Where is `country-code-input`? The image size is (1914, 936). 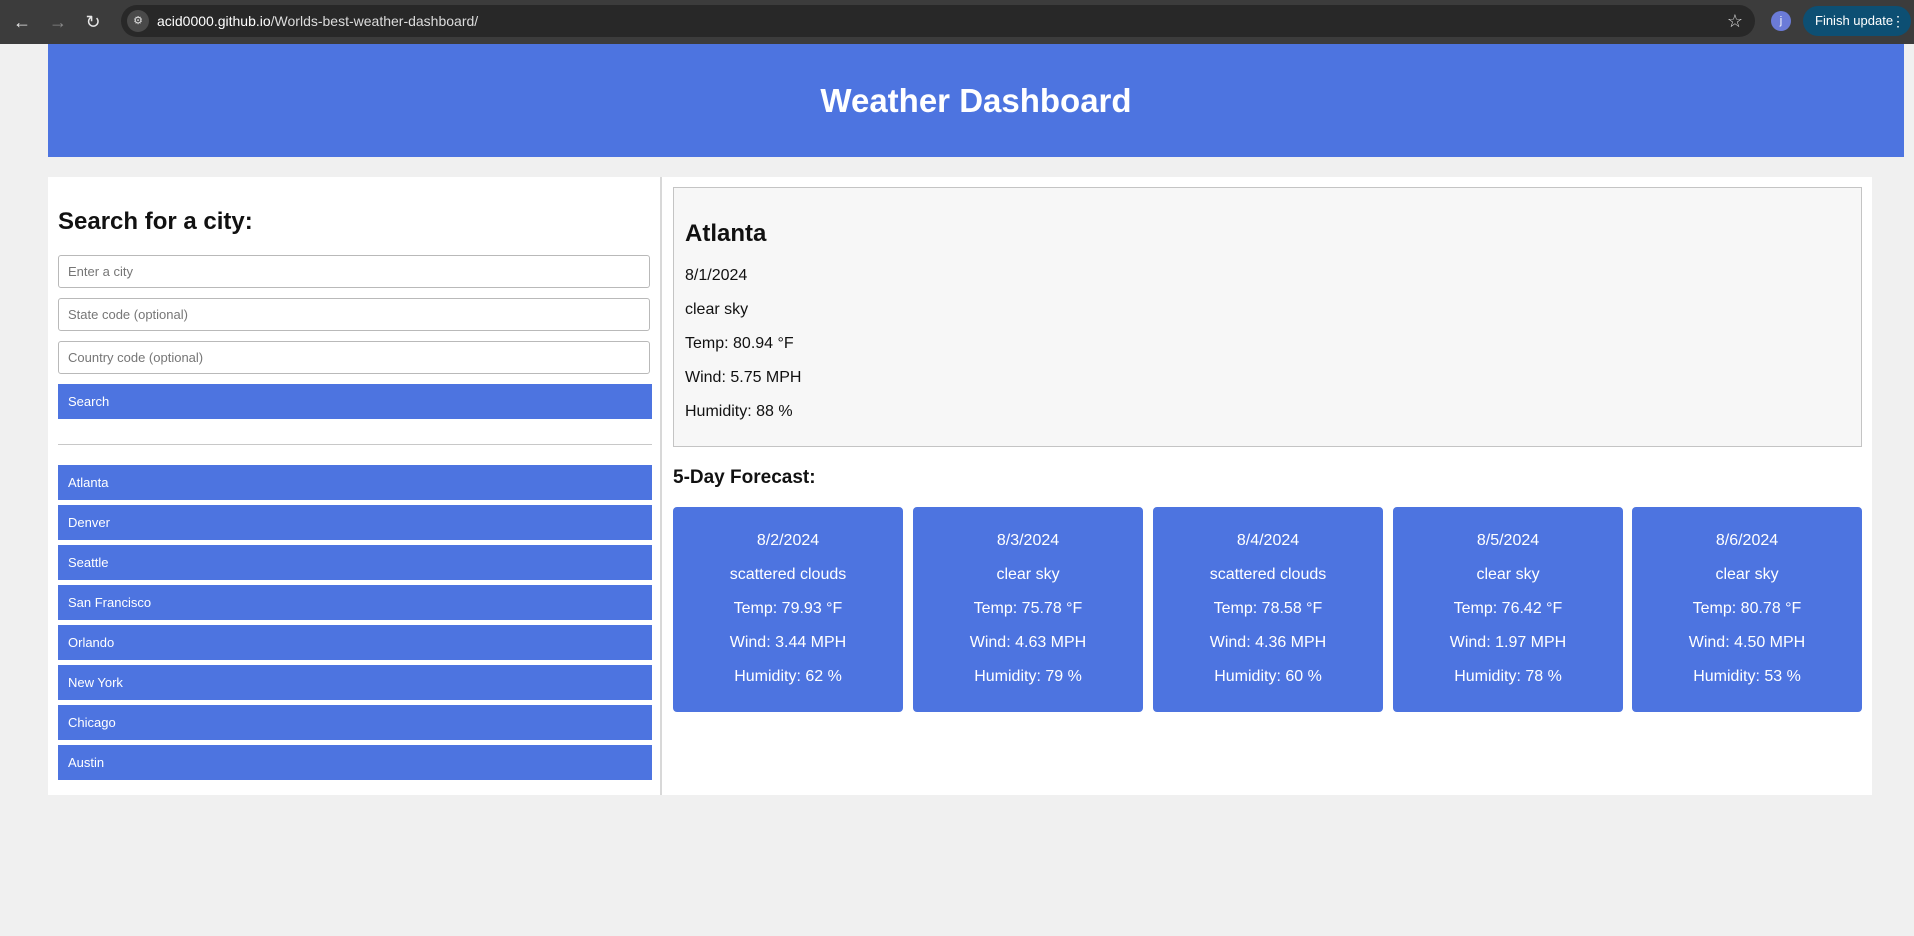 country-code-input is located at coordinates (354, 357).